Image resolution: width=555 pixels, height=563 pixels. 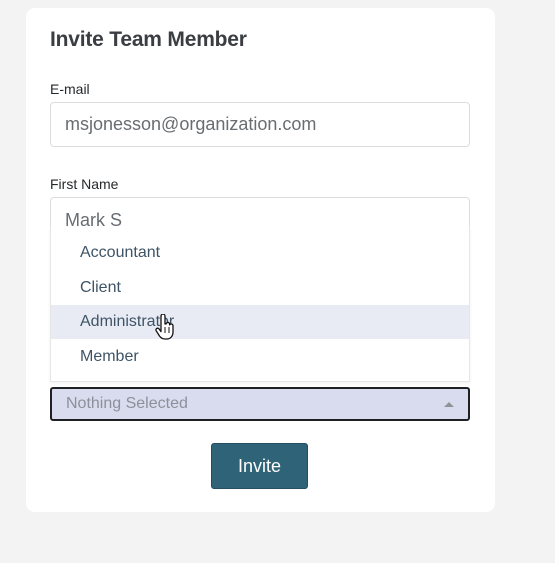 I want to click on menu-item-accountant: Accountant, so click(x=260, y=253).